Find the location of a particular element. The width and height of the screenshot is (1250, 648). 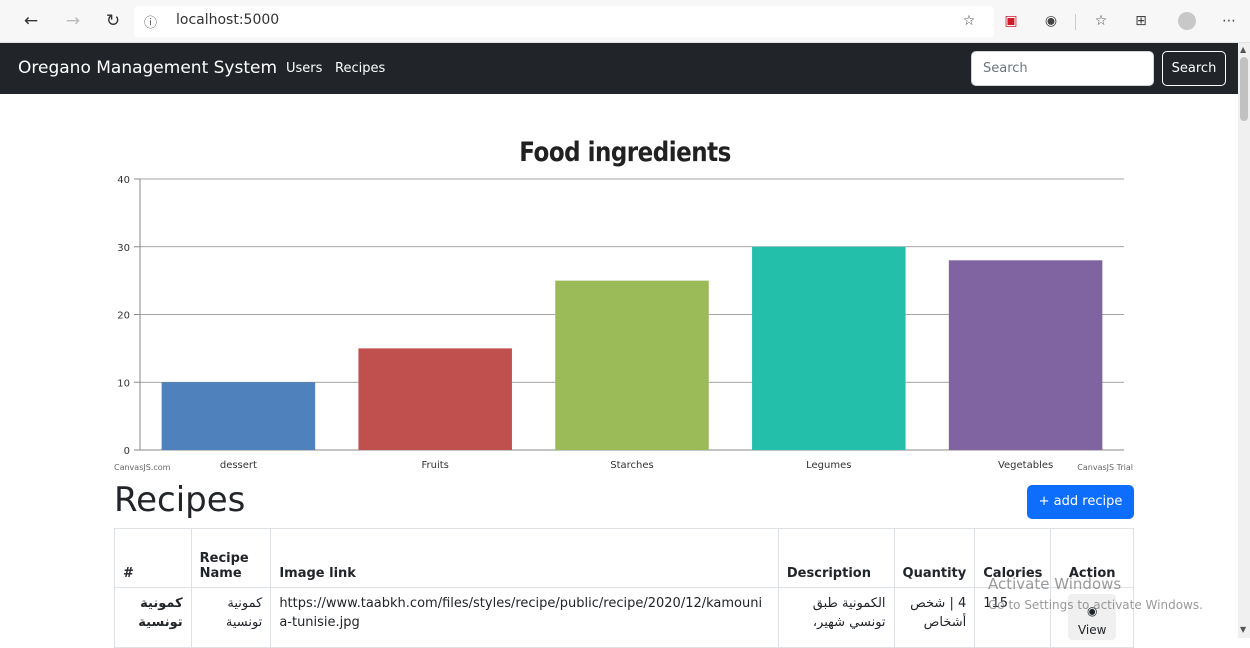

y-tick-label: 0 is located at coordinates (127, 451).